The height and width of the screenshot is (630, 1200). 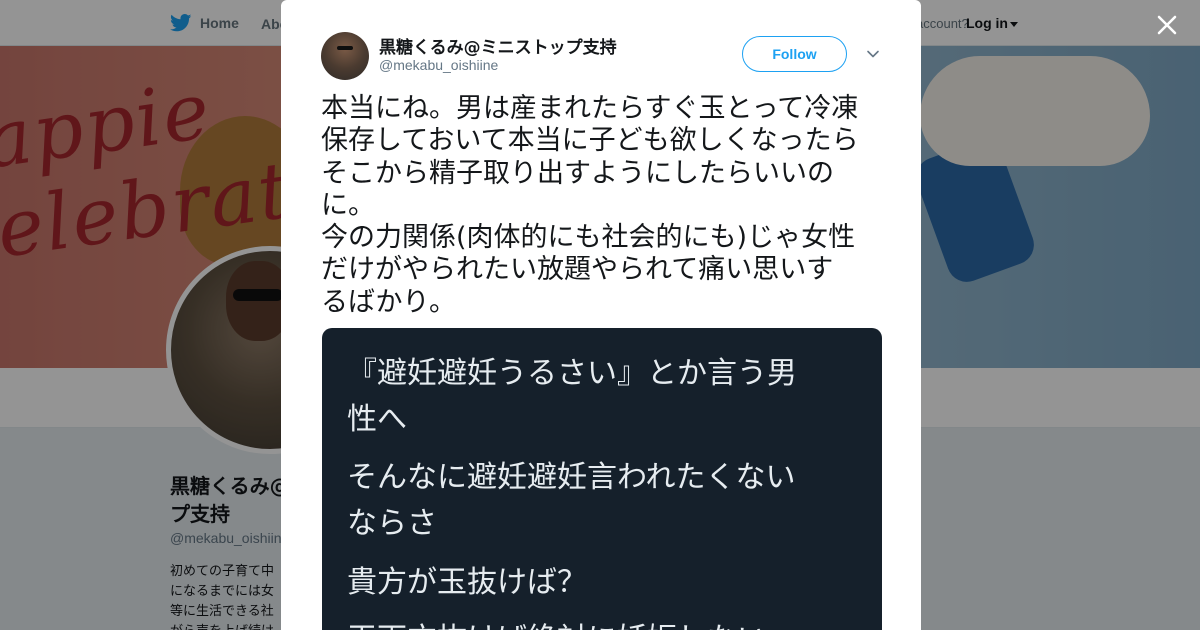 I want to click on avatar-sunglasses-shape, so click(x=345, y=48).